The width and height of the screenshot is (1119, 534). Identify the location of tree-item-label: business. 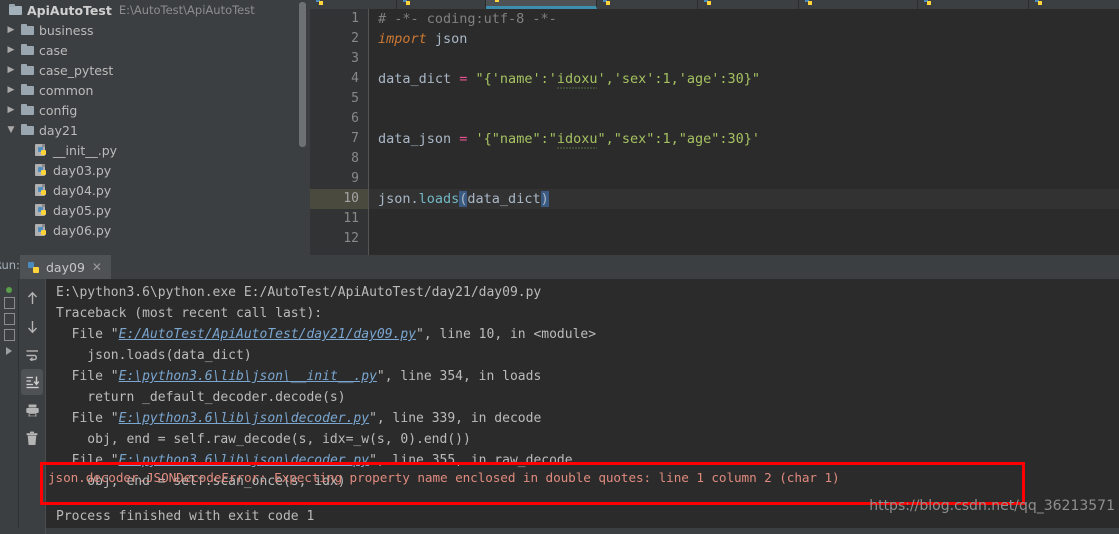
(66, 30).